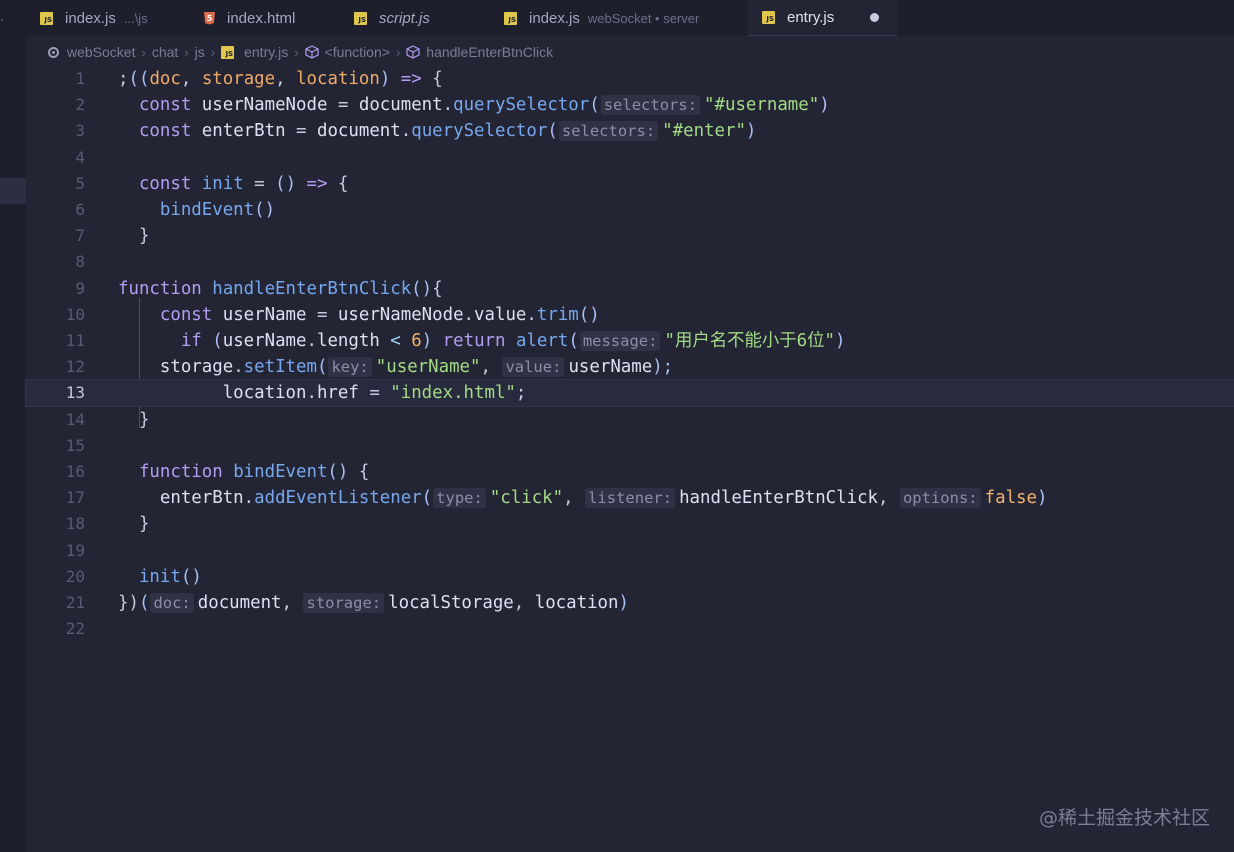  What do you see at coordinates (144, 236) in the screenshot?
I see `code-token: }` at bounding box center [144, 236].